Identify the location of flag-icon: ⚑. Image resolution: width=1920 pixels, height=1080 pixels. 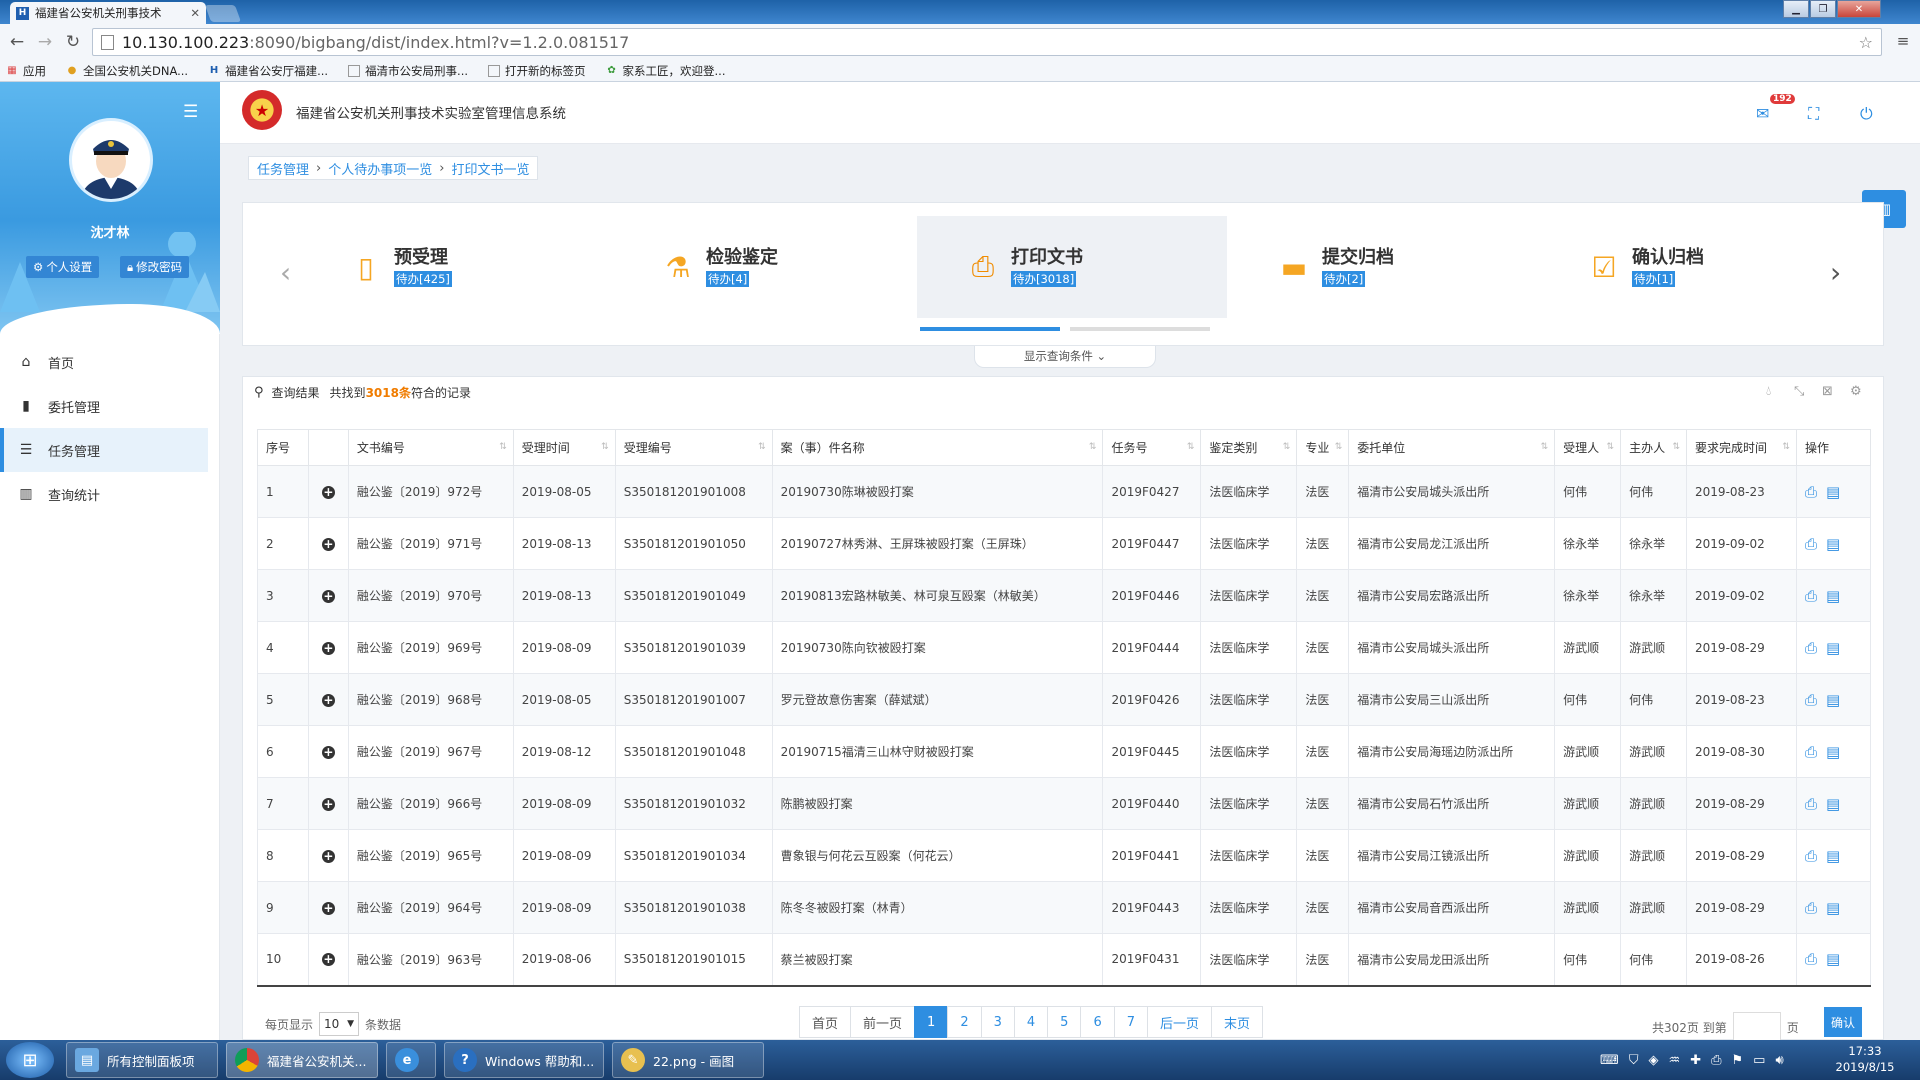
(1738, 1060).